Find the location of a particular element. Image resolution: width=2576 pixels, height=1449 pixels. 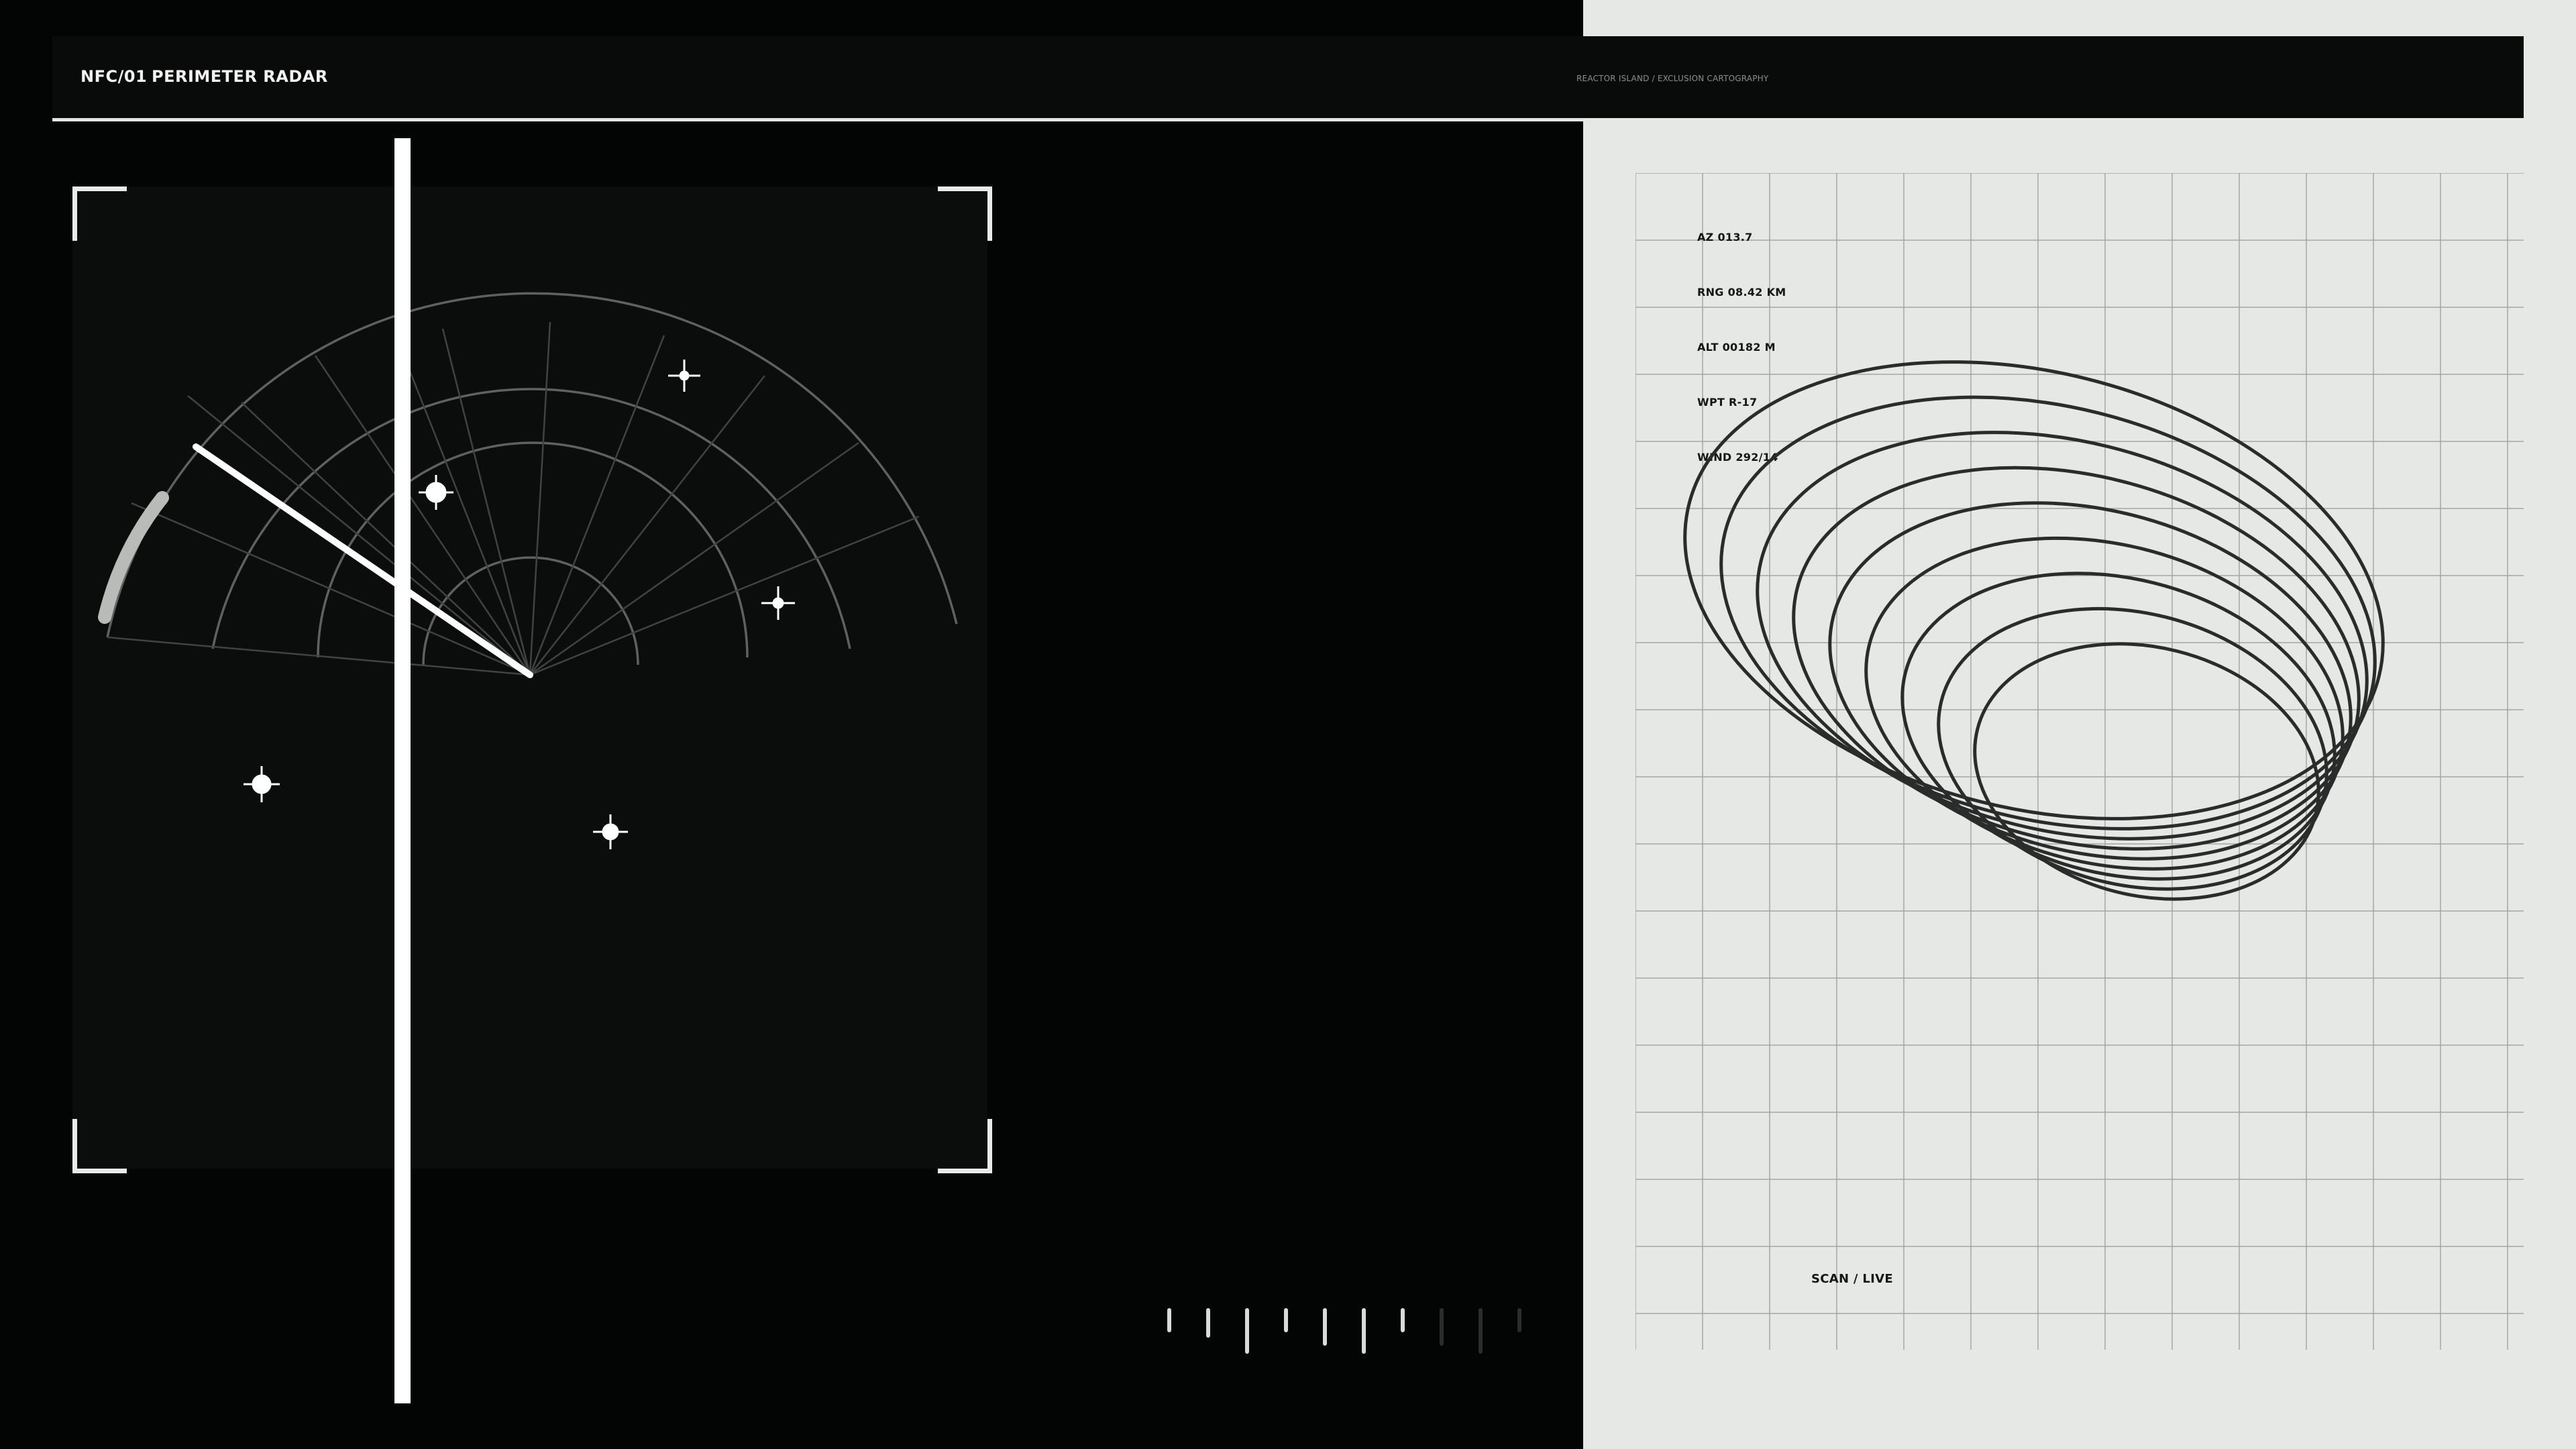

scan-status-label: SCAN / LIVE is located at coordinates (1852, 1279).